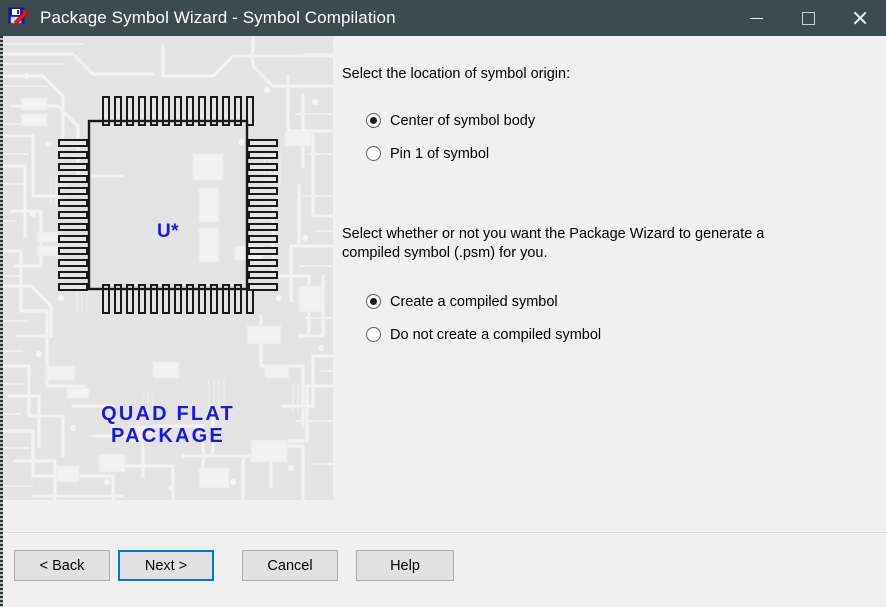  I want to click on window-controls, so click(808, 18).